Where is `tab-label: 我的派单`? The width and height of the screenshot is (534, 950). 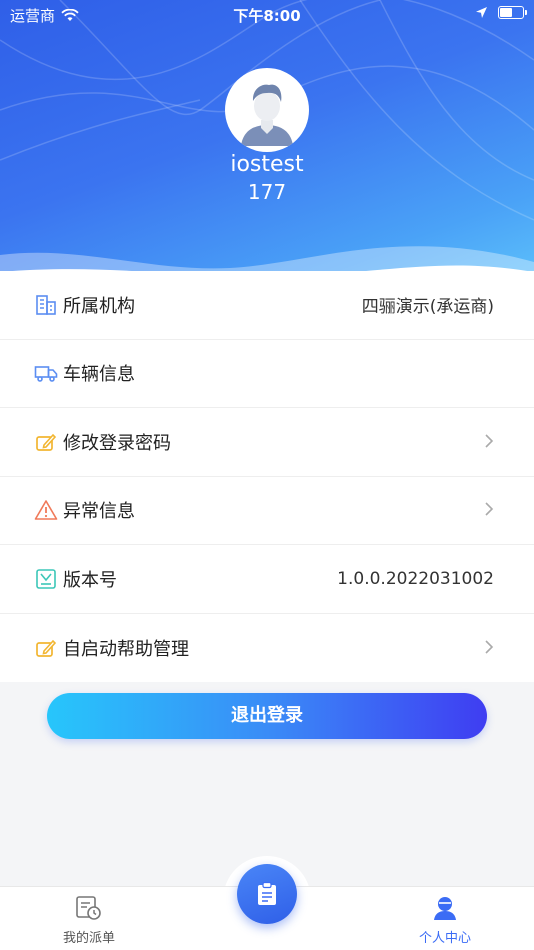
tab-label: 我的派单 is located at coordinates (88, 938).